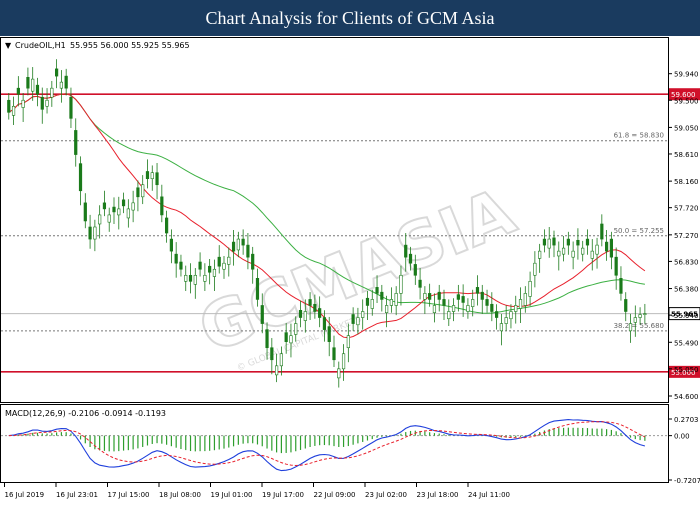 This screenshot has width=700, height=505. I want to click on price-tick-label: 56.830, so click(686, 262).